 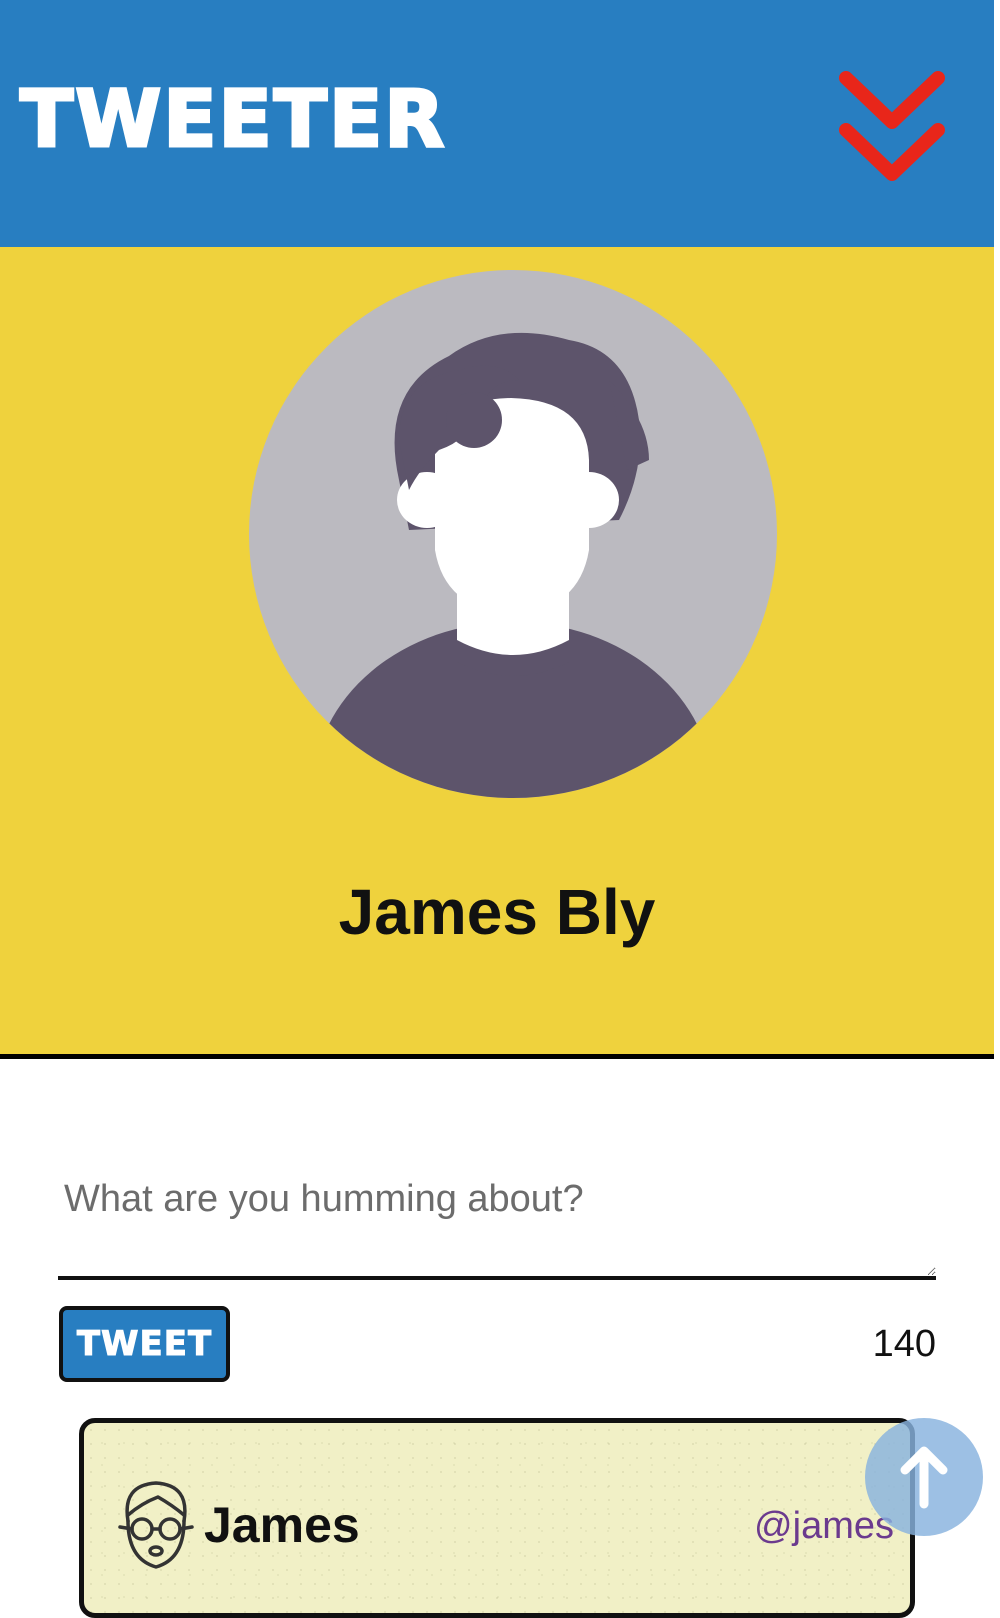 What do you see at coordinates (497, 912) in the screenshot?
I see `profile-name: James Bly` at bounding box center [497, 912].